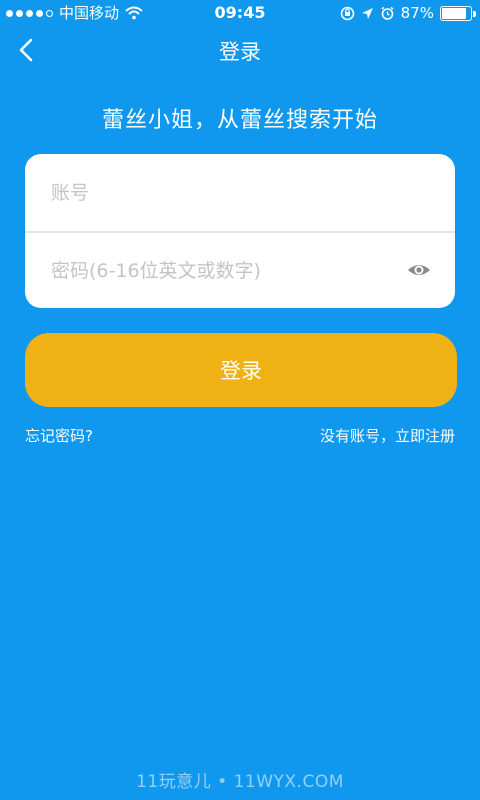 The width and height of the screenshot is (480, 800). I want to click on forgot-password-link: 忘记密码?, so click(59, 435).